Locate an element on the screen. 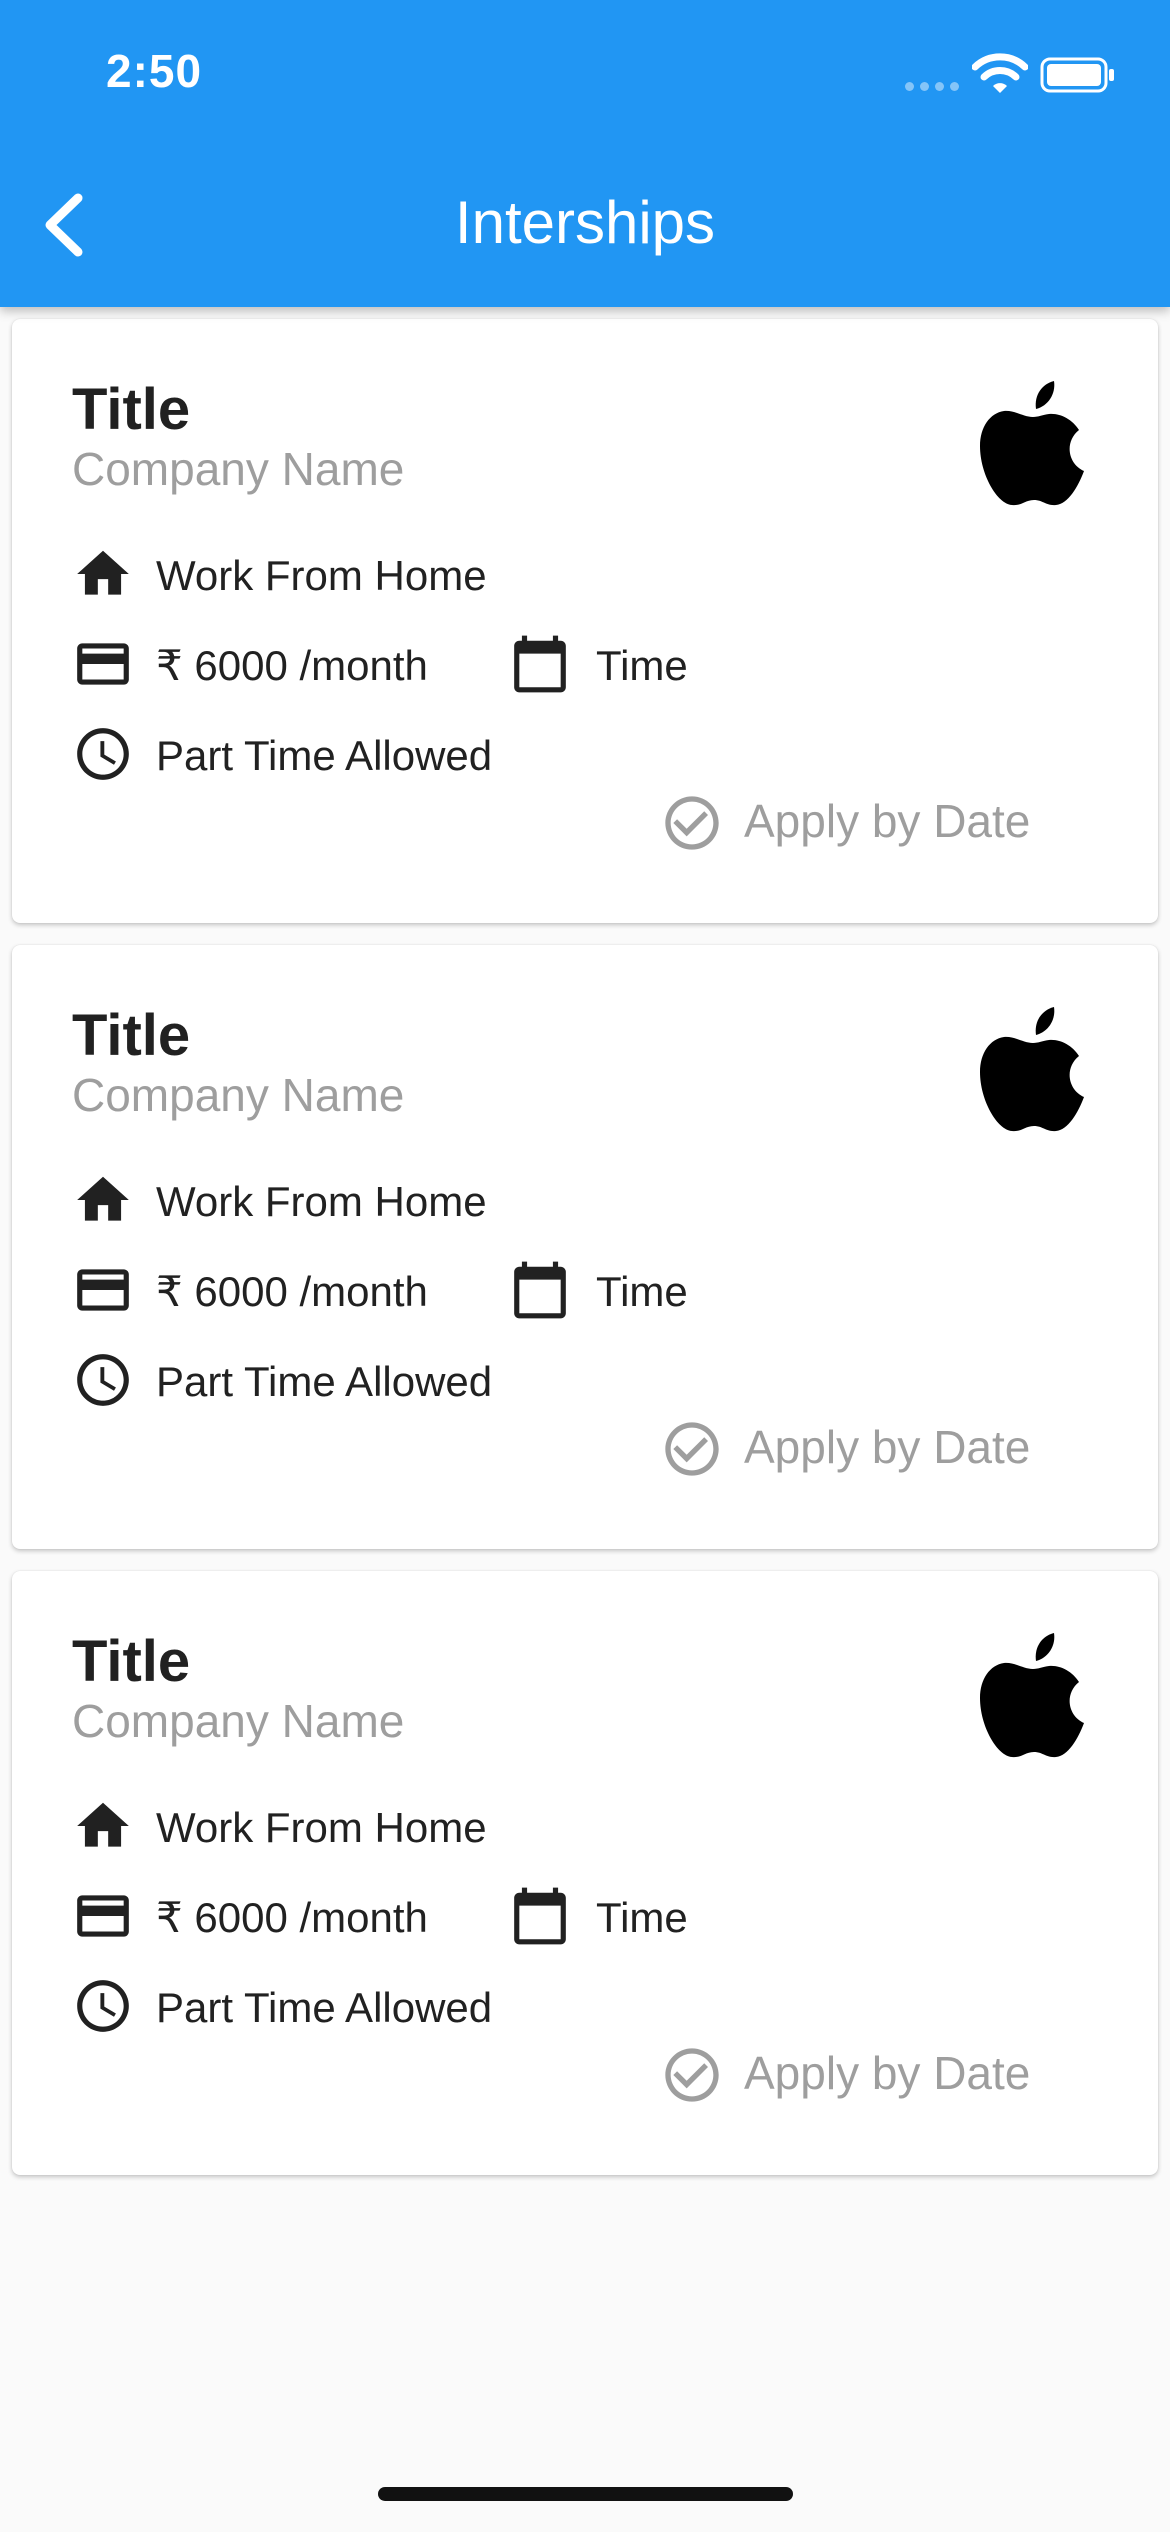  battery-icon is located at coordinates (1077, 75).